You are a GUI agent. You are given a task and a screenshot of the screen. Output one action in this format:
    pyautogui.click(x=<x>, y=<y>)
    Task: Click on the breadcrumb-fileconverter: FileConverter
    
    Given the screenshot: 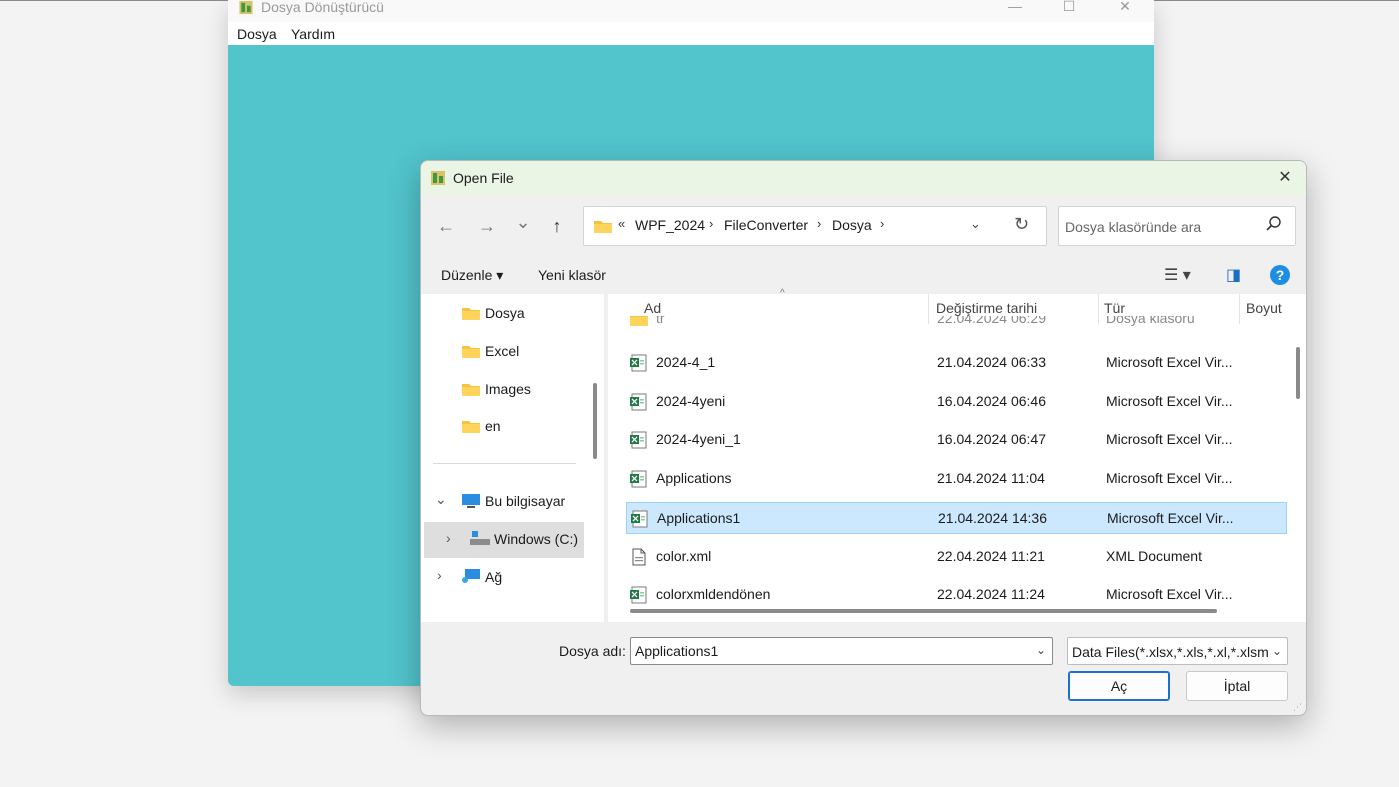 What is the action you would take?
    pyautogui.click(x=766, y=225)
    